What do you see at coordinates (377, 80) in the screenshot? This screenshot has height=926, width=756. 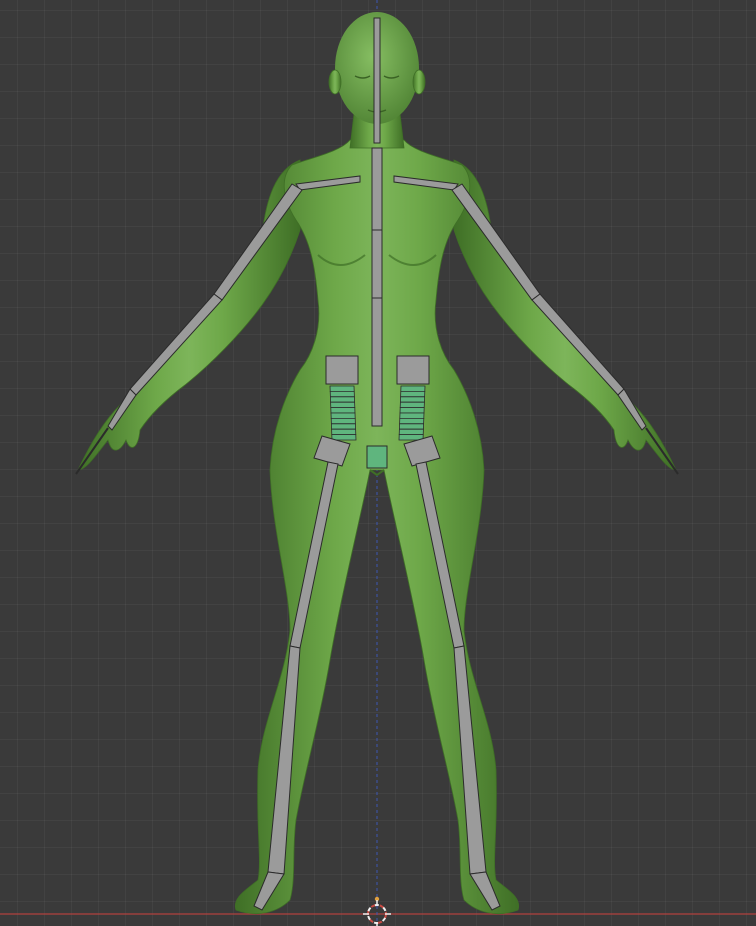 I see `bone-head` at bounding box center [377, 80].